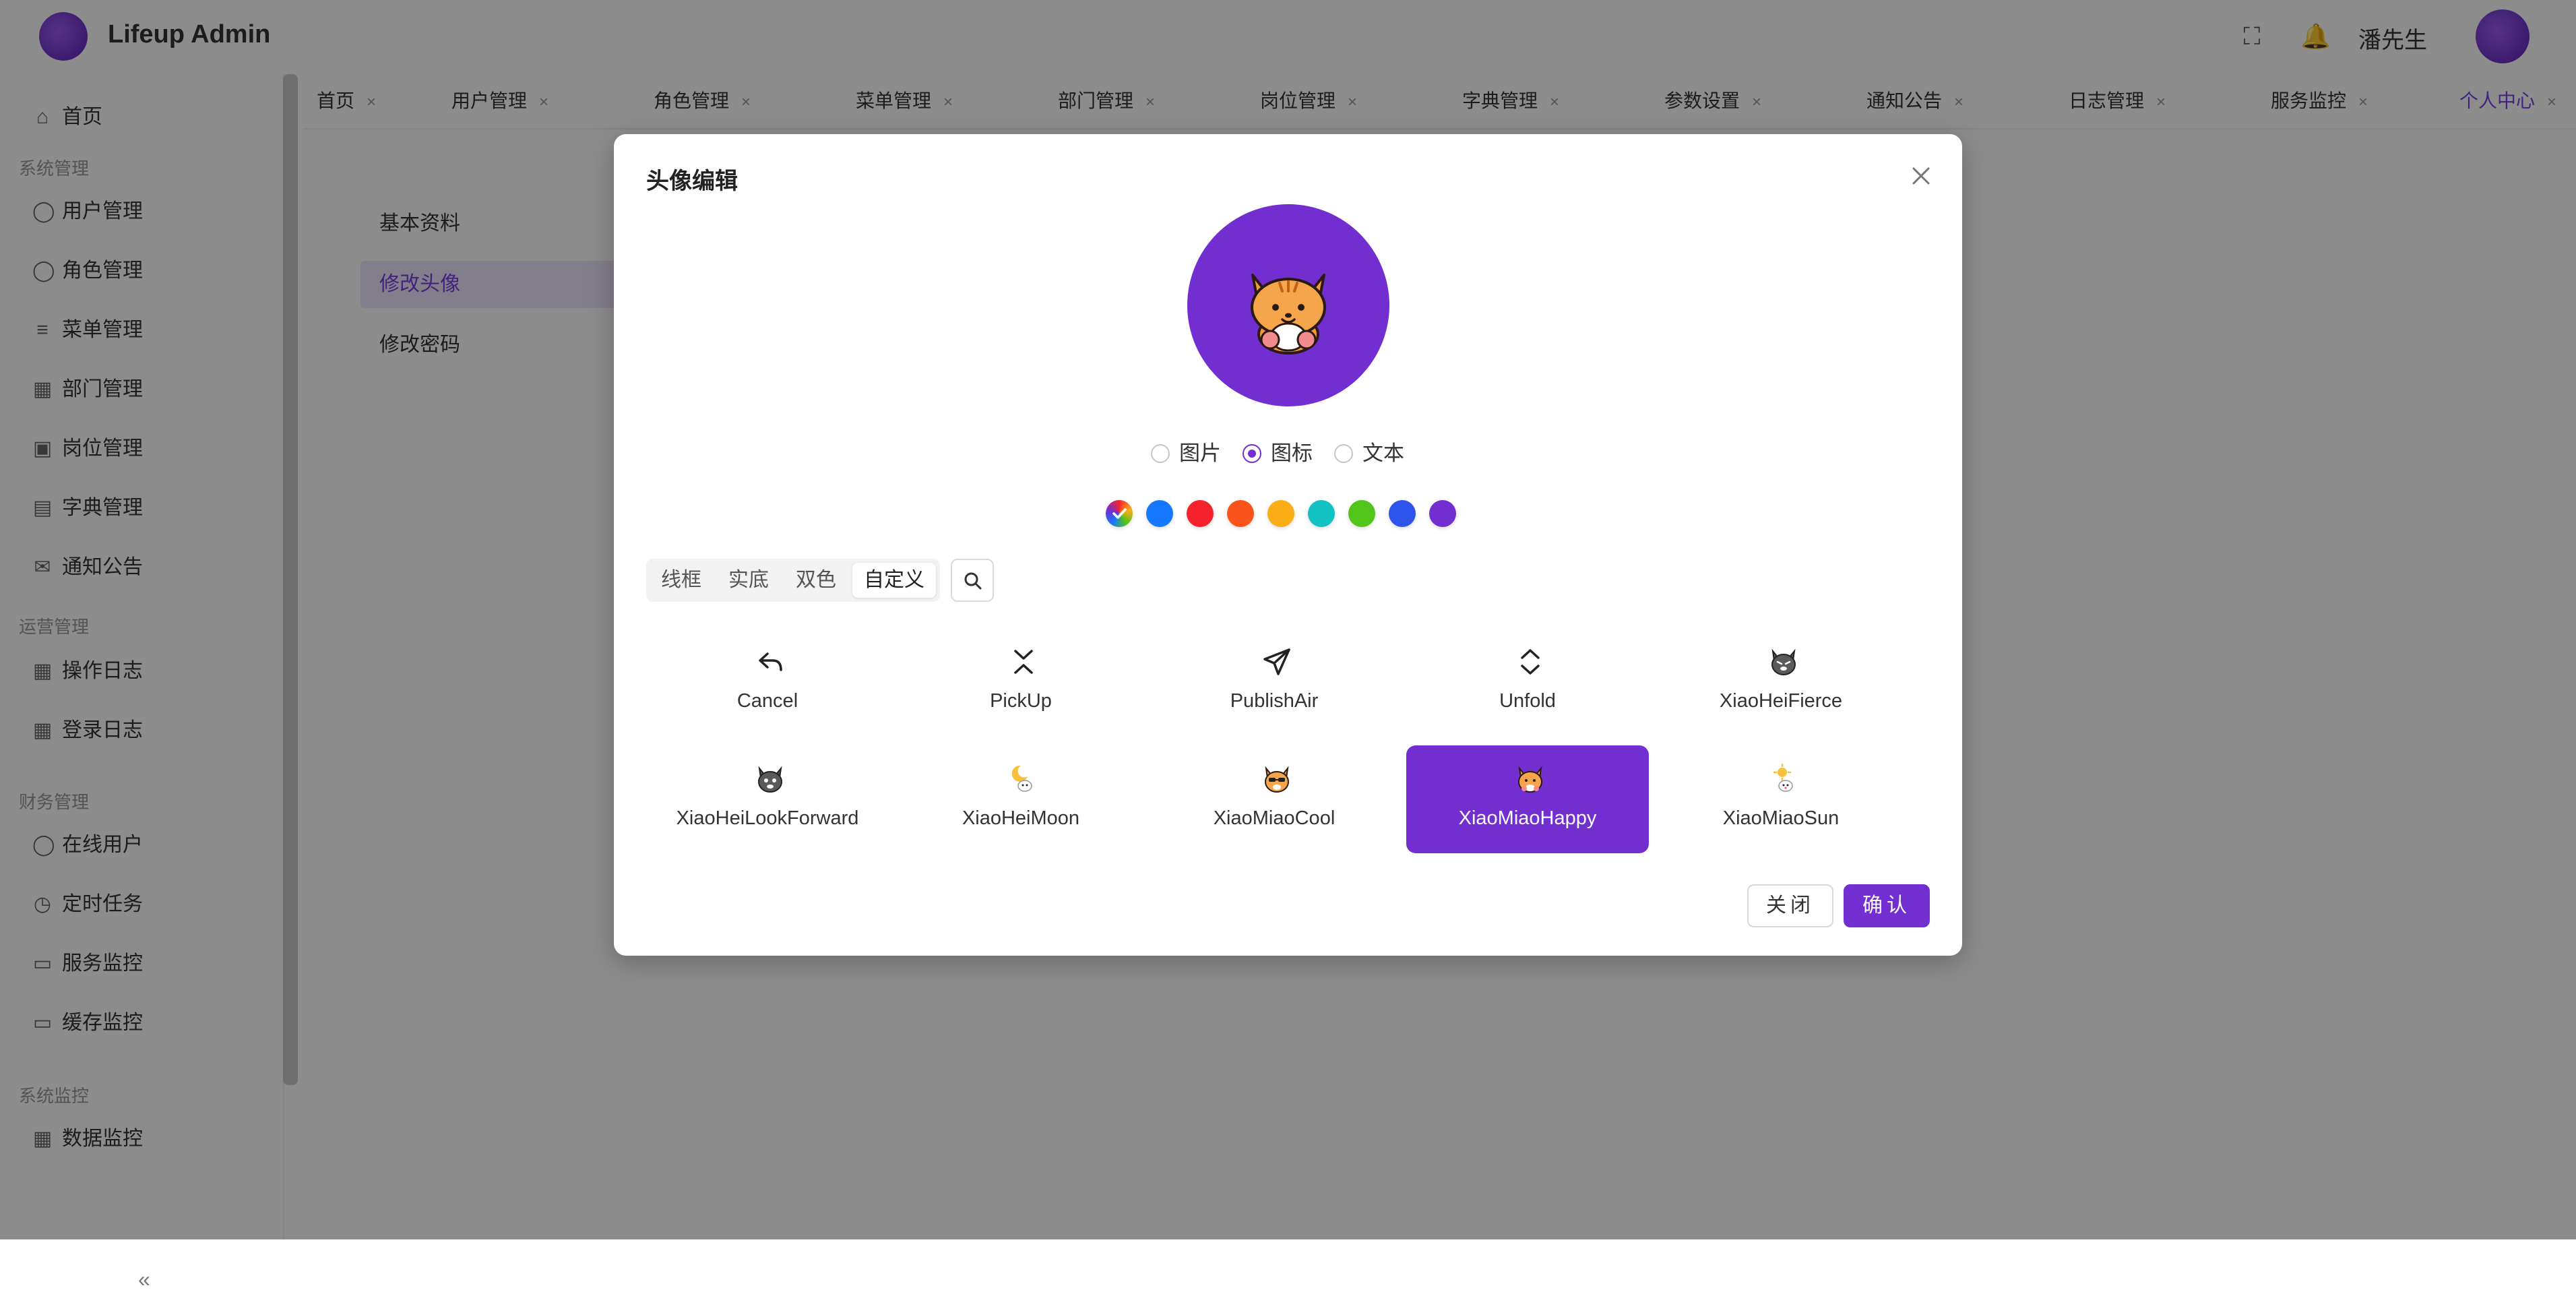  Describe the element at coordinates (1887, 905) in the screenshot. I see `confirm-button: 确认` at that location.